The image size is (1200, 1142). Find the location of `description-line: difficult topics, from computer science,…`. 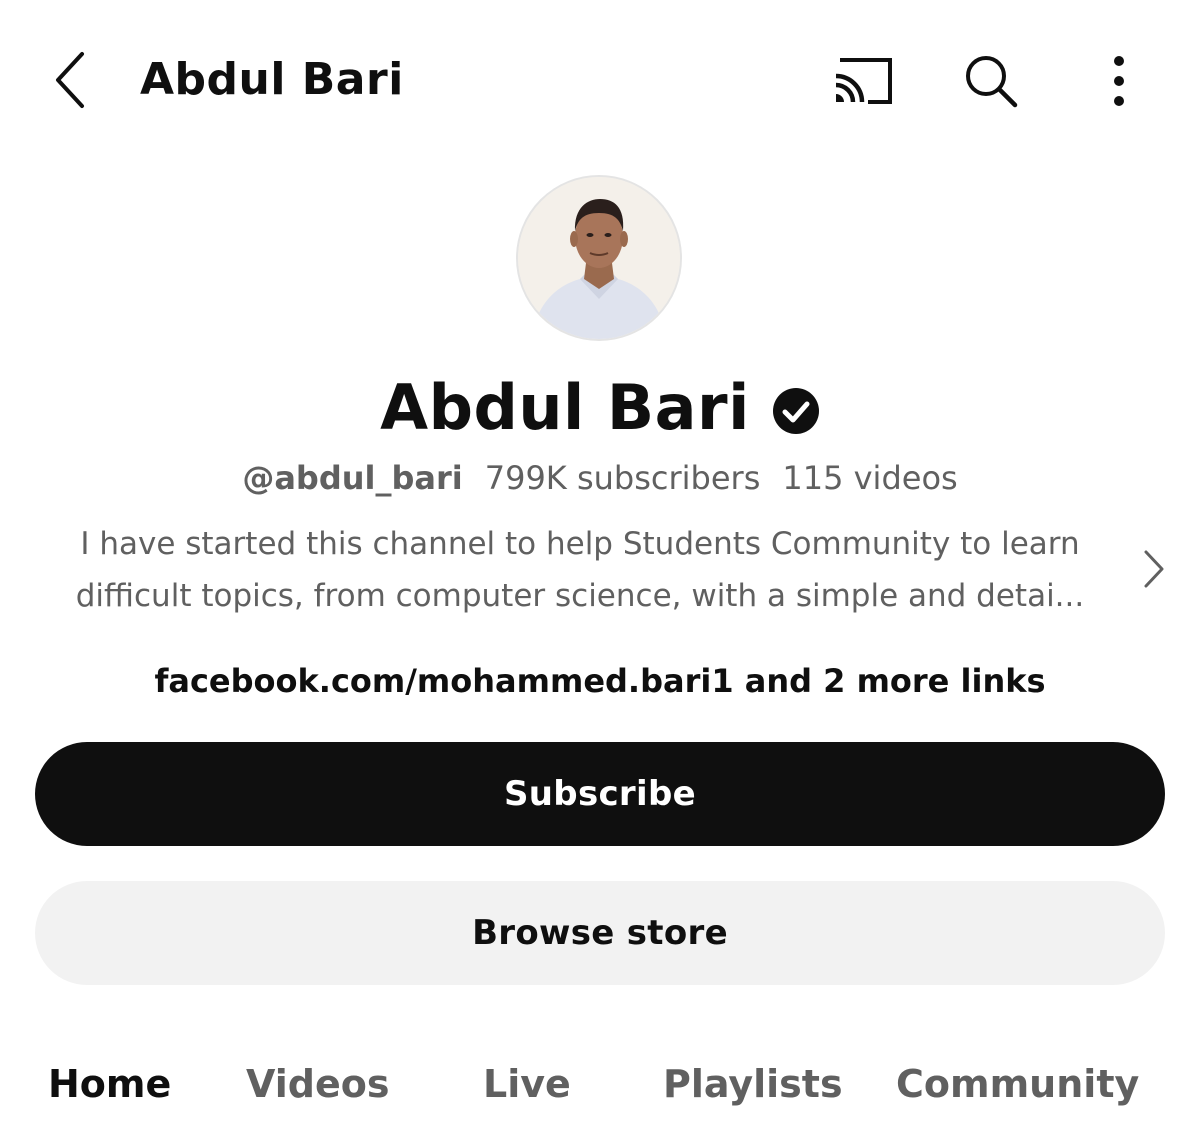

description-line: difficult topics, from computer science,… is located at coordinates (580, 596).